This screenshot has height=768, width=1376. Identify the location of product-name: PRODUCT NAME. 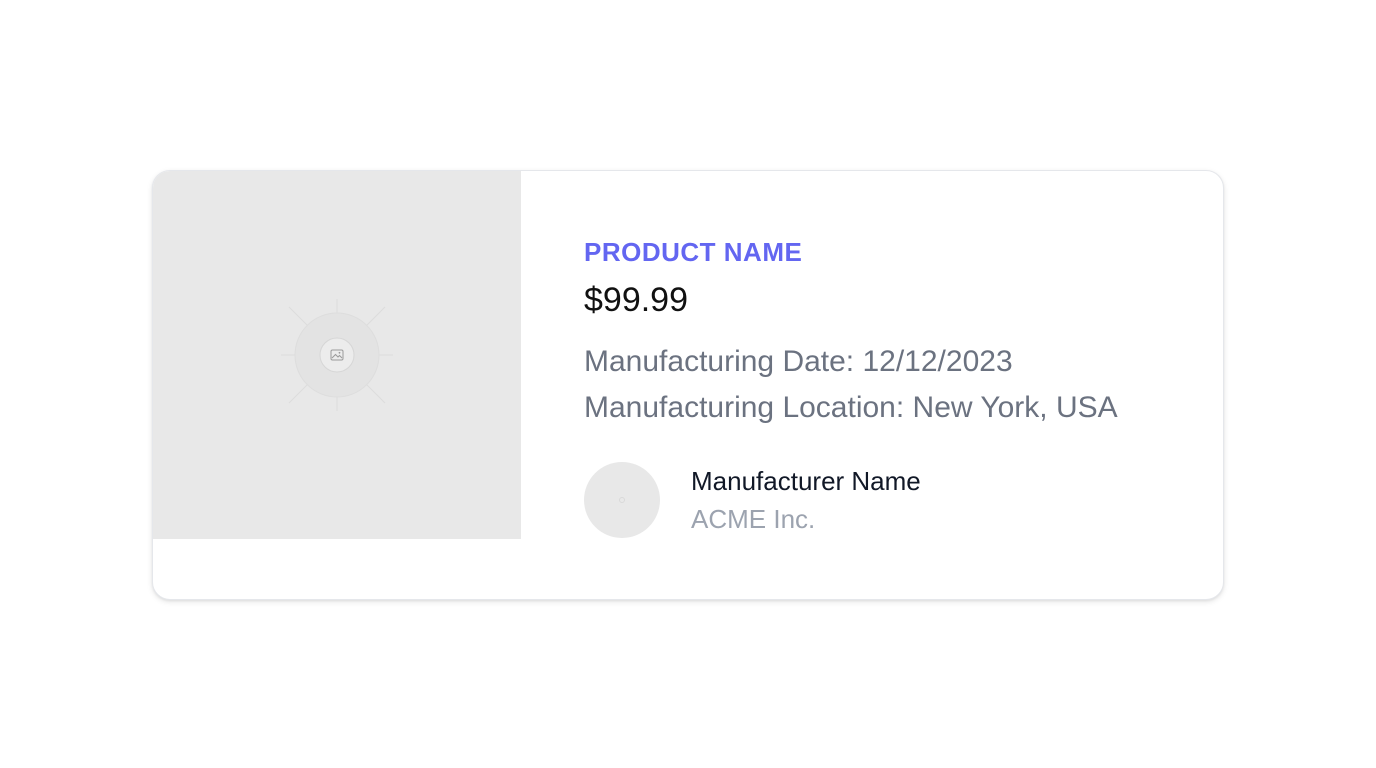
(693, 252).